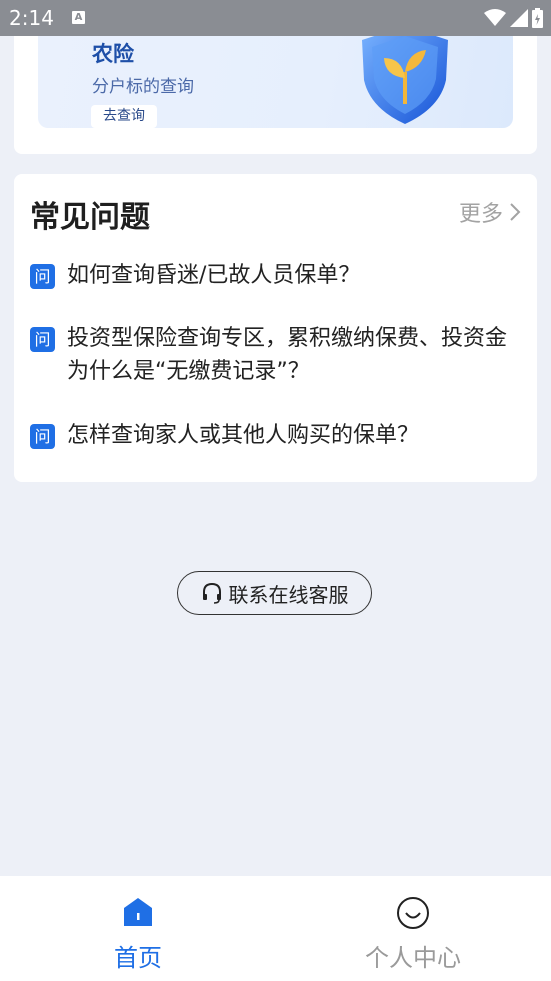 This screenshot has width=551, height=981. I want to click on banner-subtitle: 分户标的查询, so click(143, 87).